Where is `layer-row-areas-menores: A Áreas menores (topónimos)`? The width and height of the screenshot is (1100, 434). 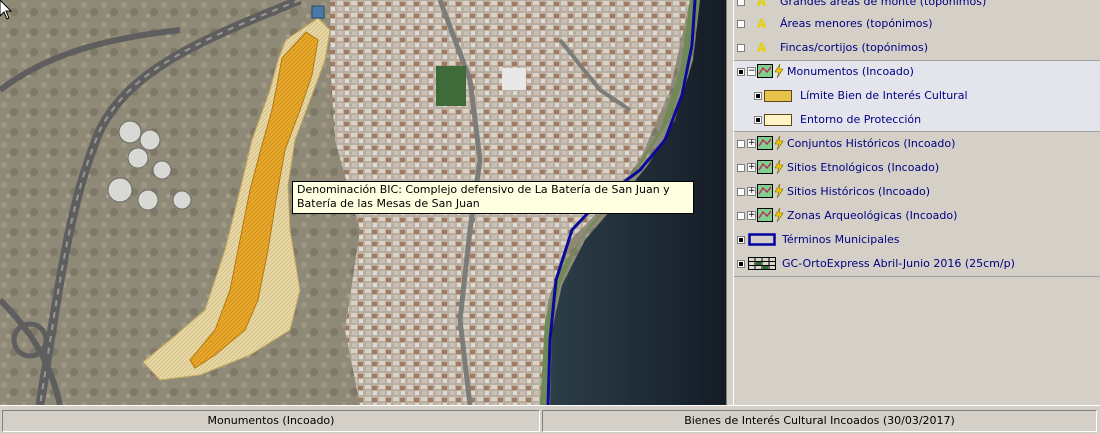
layer-row-areas-menores: A Áreas menores (topónimos) is located at coordinates (917, 24).